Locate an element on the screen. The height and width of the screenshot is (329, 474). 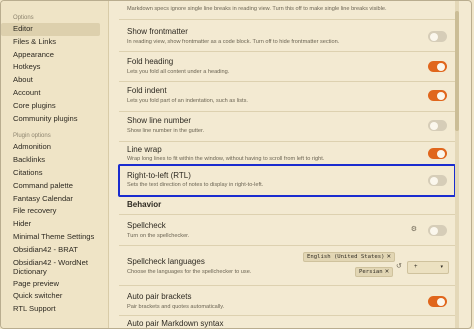
fold-indent-toggle is located at coordinates (437, 95).